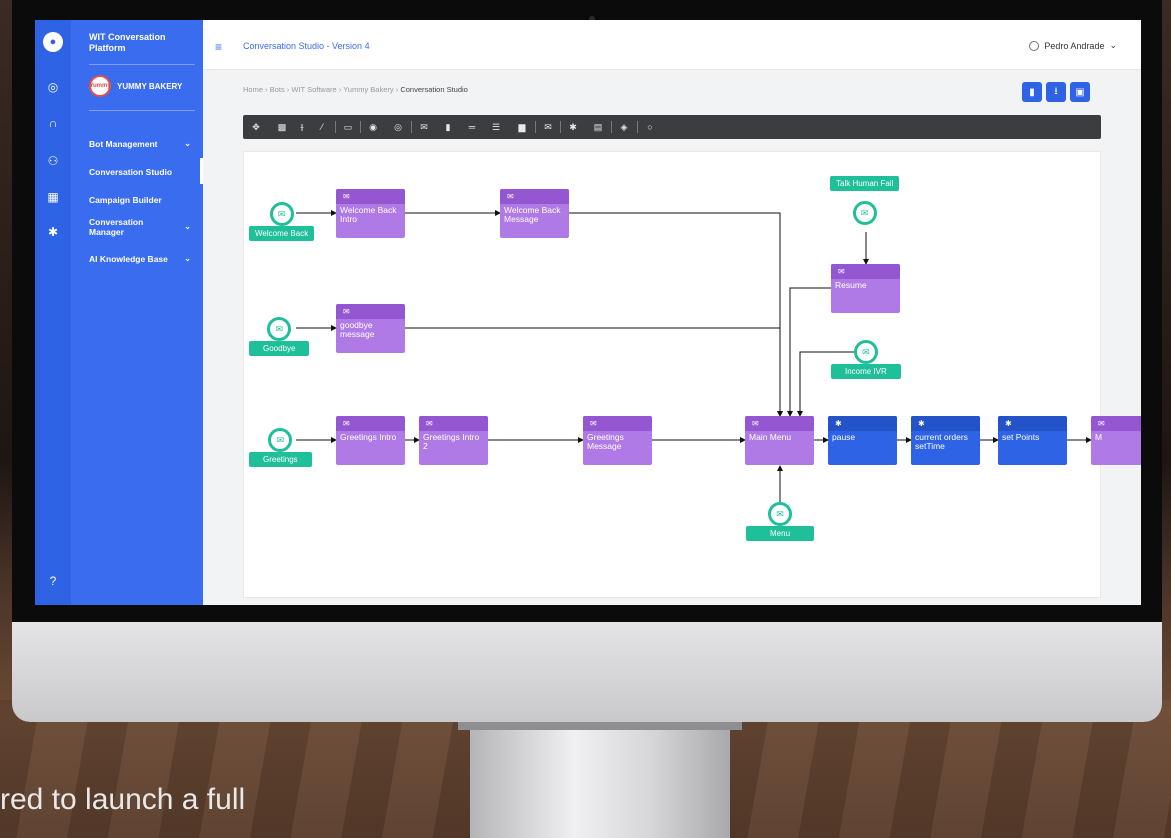 Image resolution: width=1171 pixels, height=838 pixels. I want to click on download-icon: ⭳, so click(1056, 91).